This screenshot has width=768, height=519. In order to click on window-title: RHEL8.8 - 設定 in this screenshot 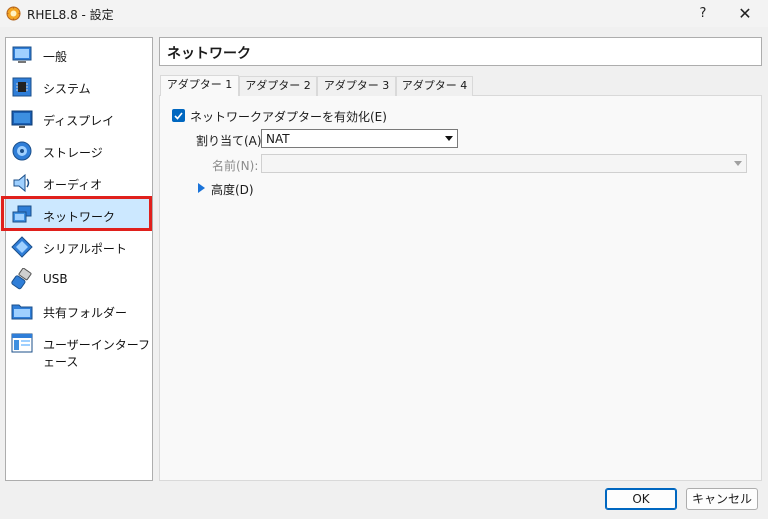, I will do `click(70, 15)`.